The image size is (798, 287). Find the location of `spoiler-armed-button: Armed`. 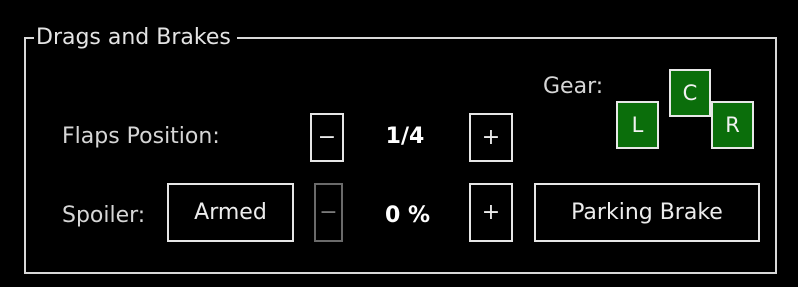

spoiler-armed-button: Armed is located at coordinates (230, 212).